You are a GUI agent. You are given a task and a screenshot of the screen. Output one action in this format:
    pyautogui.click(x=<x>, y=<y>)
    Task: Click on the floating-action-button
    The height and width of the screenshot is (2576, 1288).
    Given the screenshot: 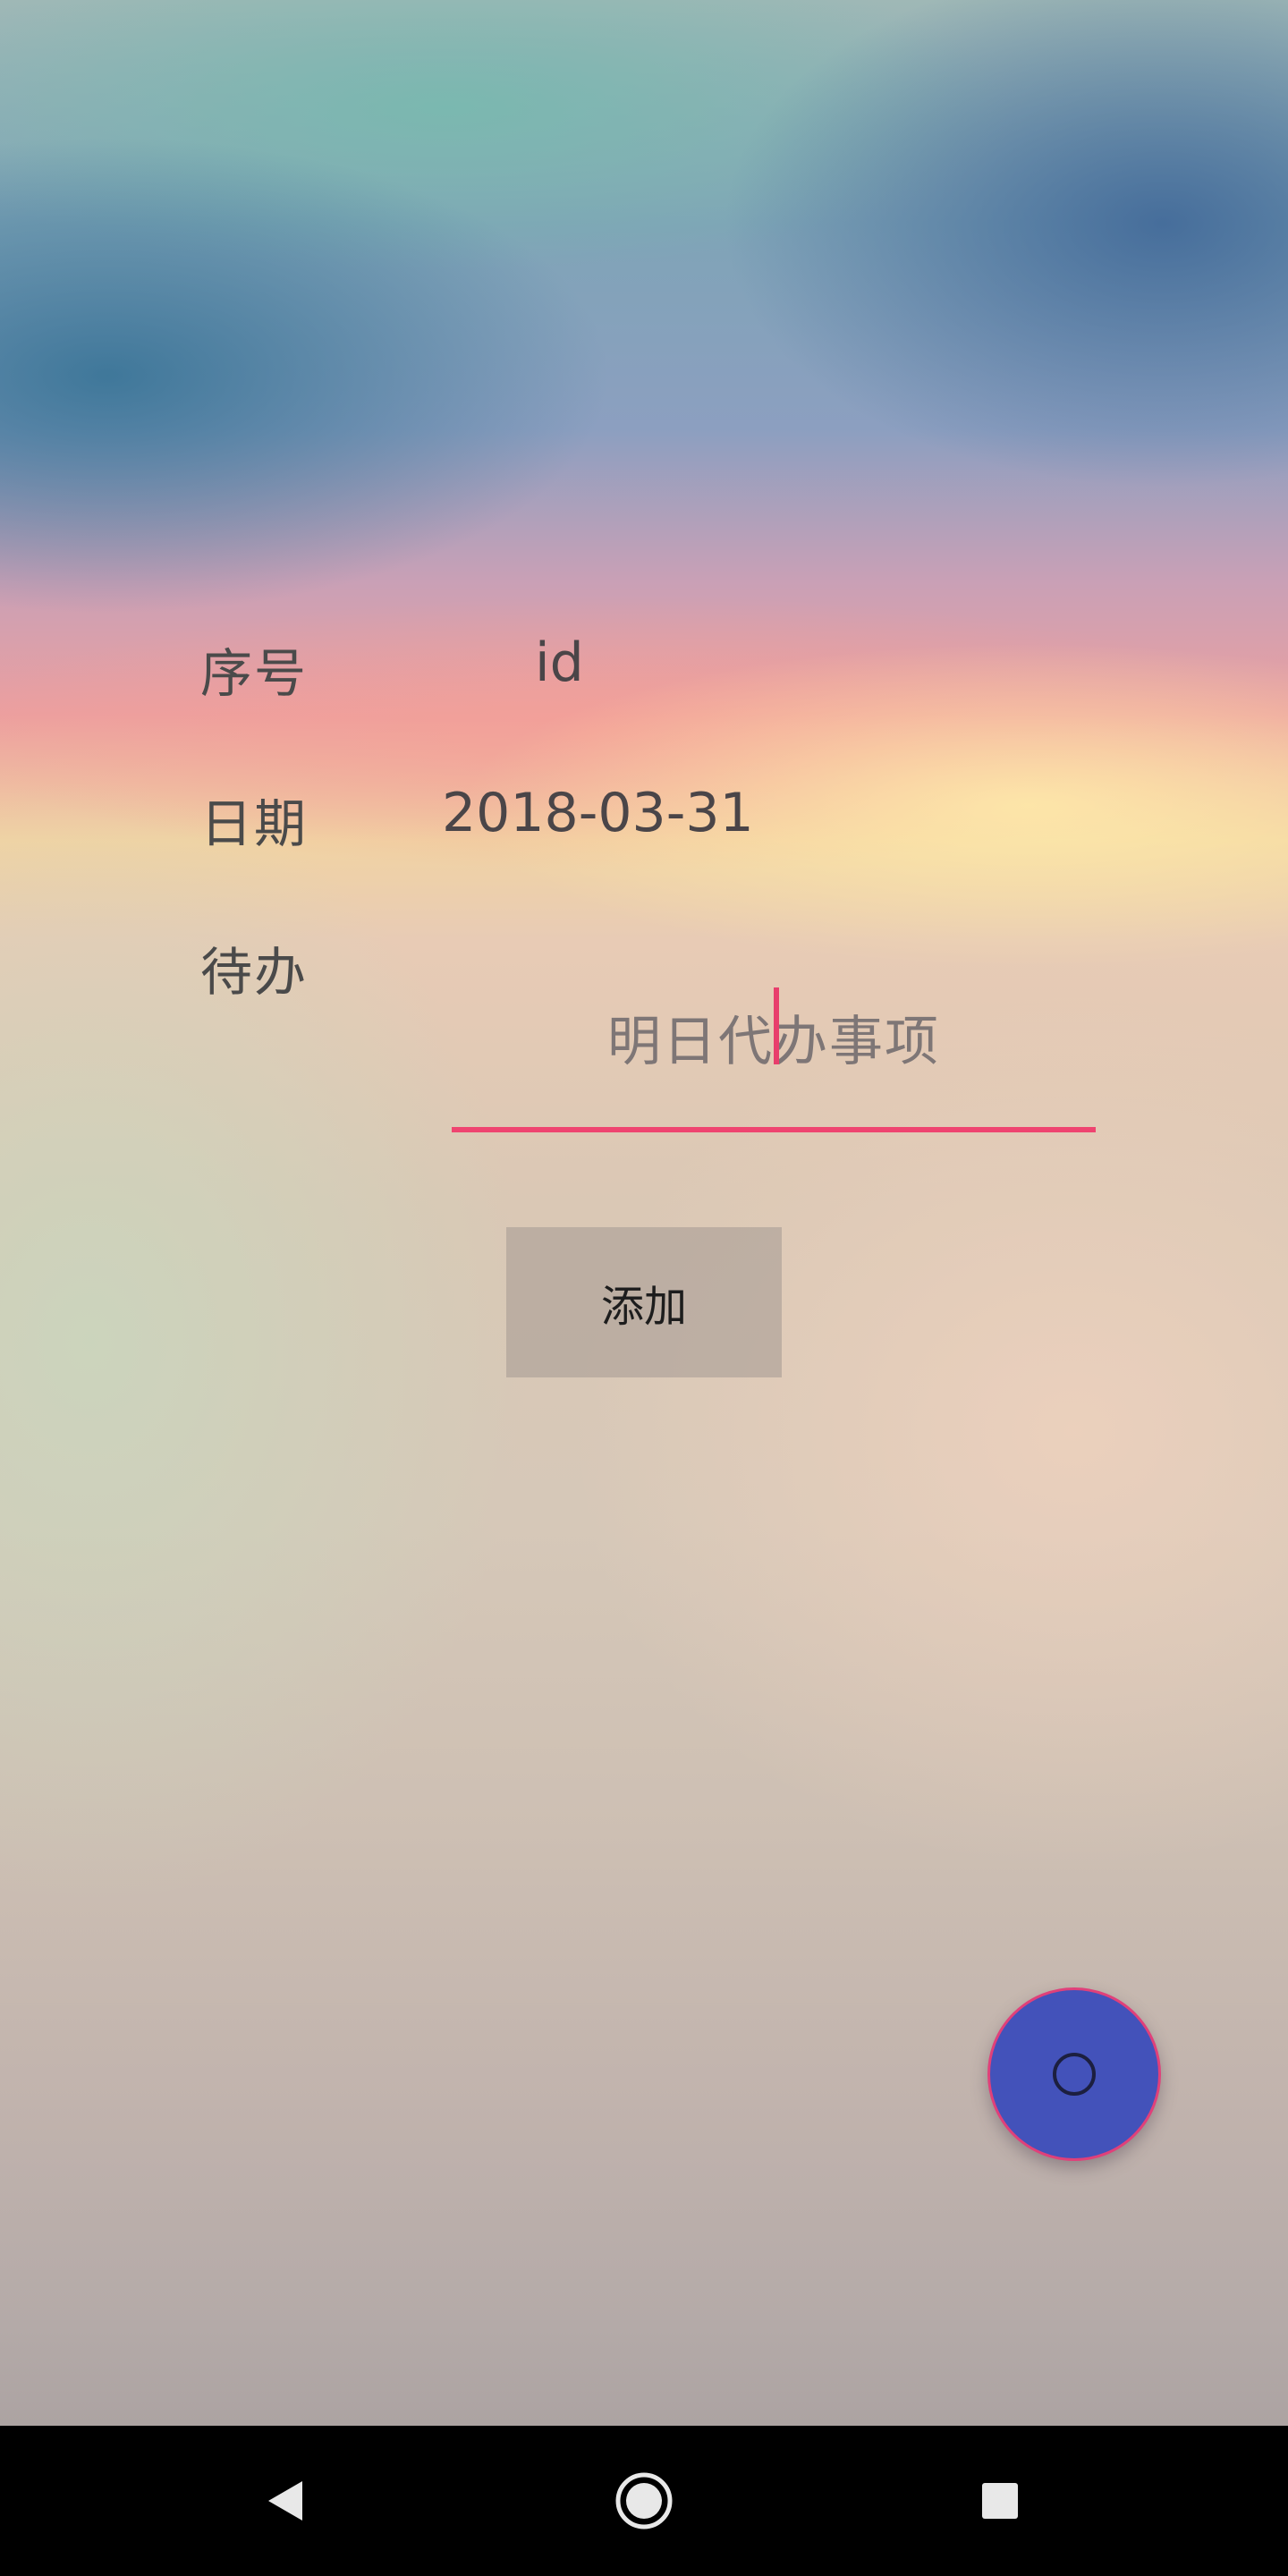 What is the action you would take?
    pyautogui.click(x=1074, y=2074)
    